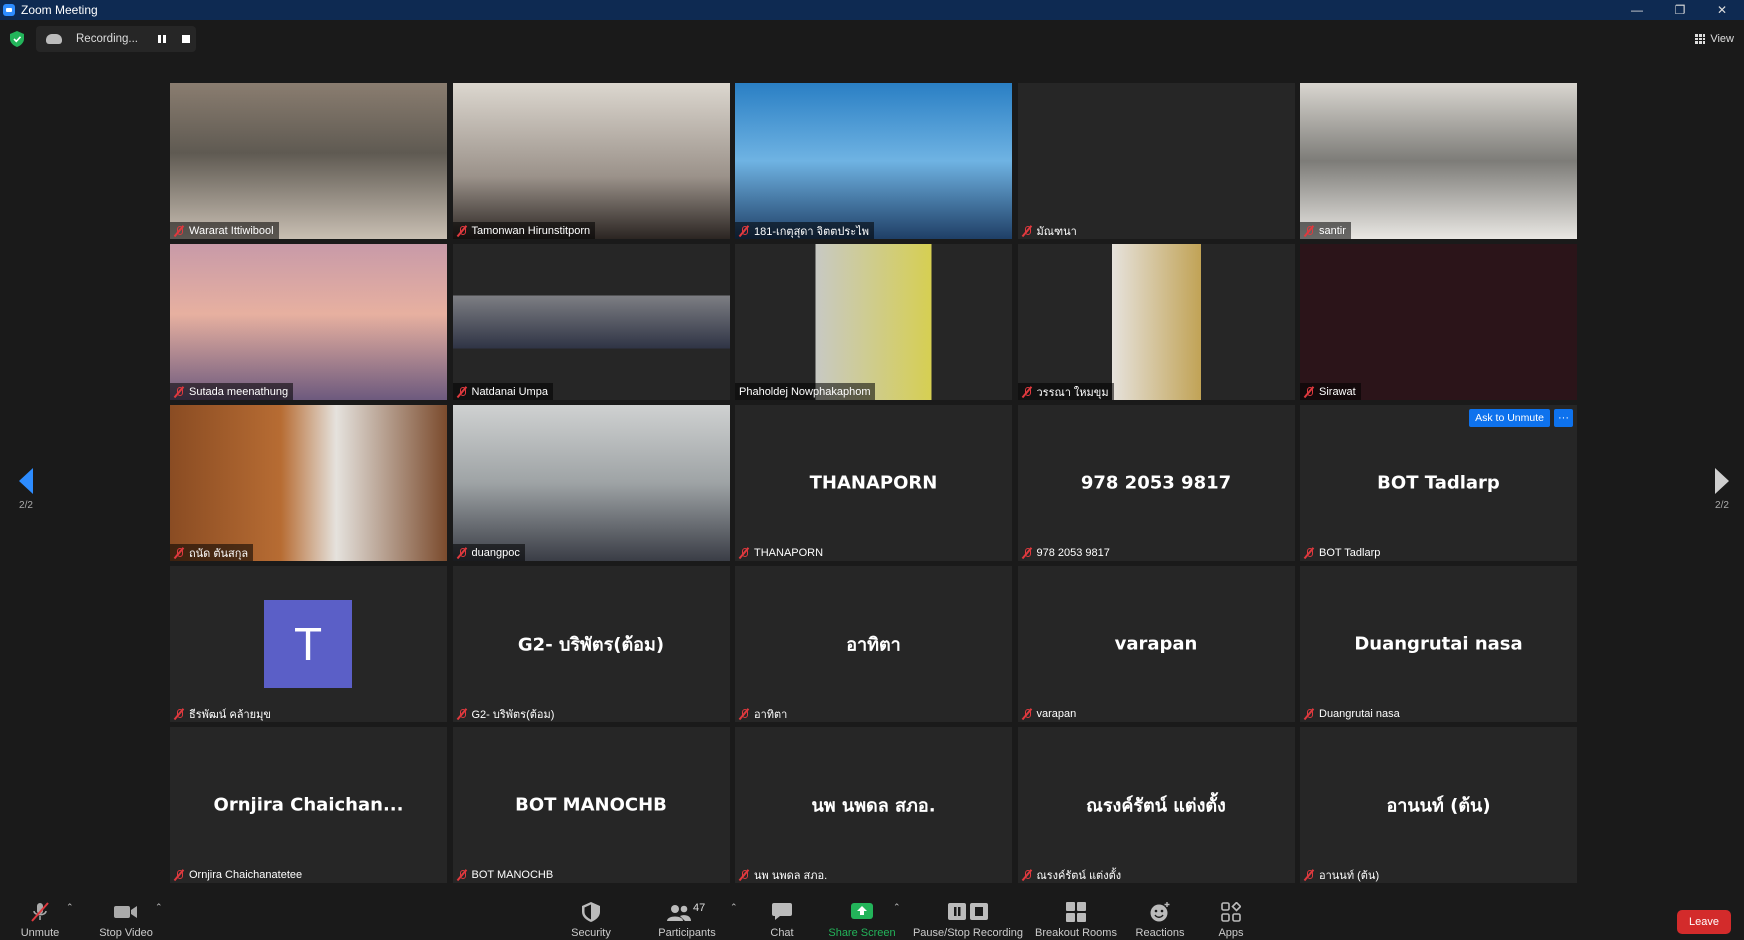  Describe the element at coordinates (509, 391) in the screenshot. I see `participant-name: Natdanai Umpa` at that location.